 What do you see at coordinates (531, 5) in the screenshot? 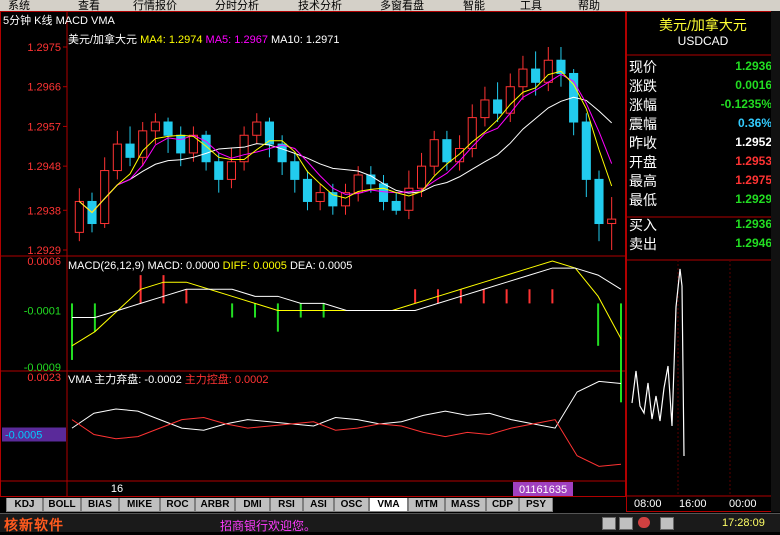
I see `menu-item: 工具` at bounding box center [531, 5].